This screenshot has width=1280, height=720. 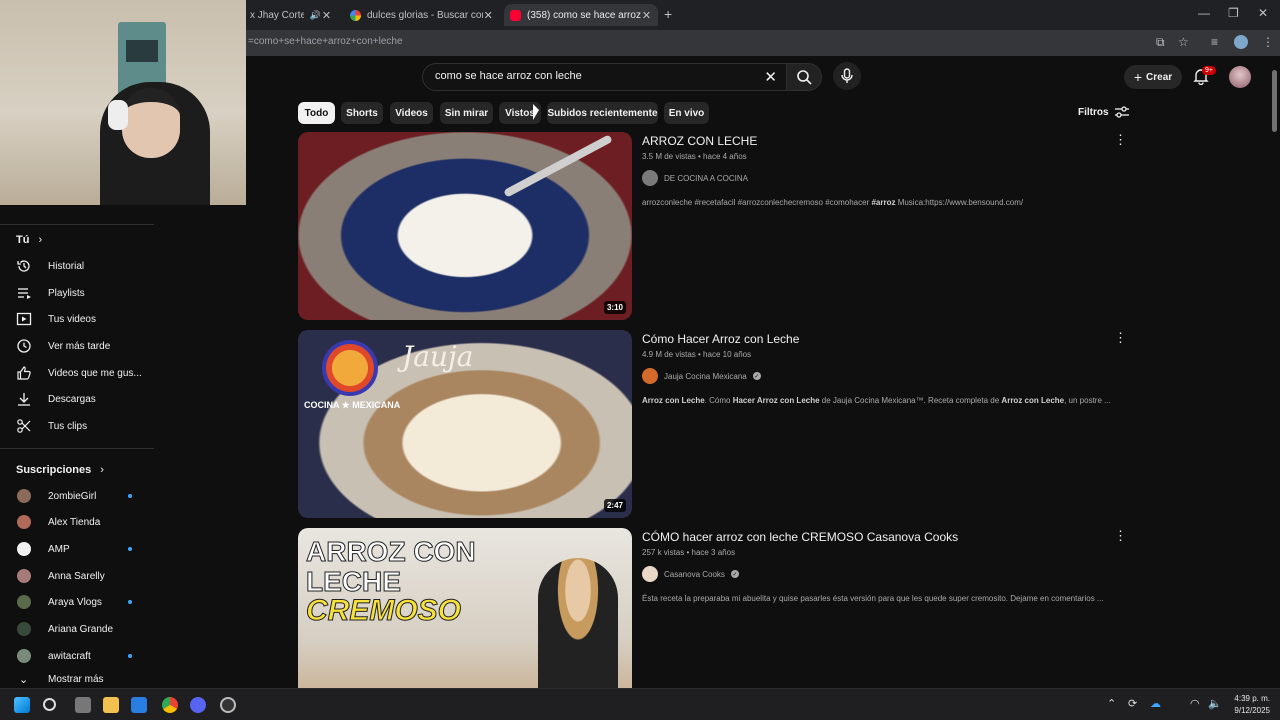 I want to click on channel-link: Casanova Cooks ✓, so click(x=690, y=574).